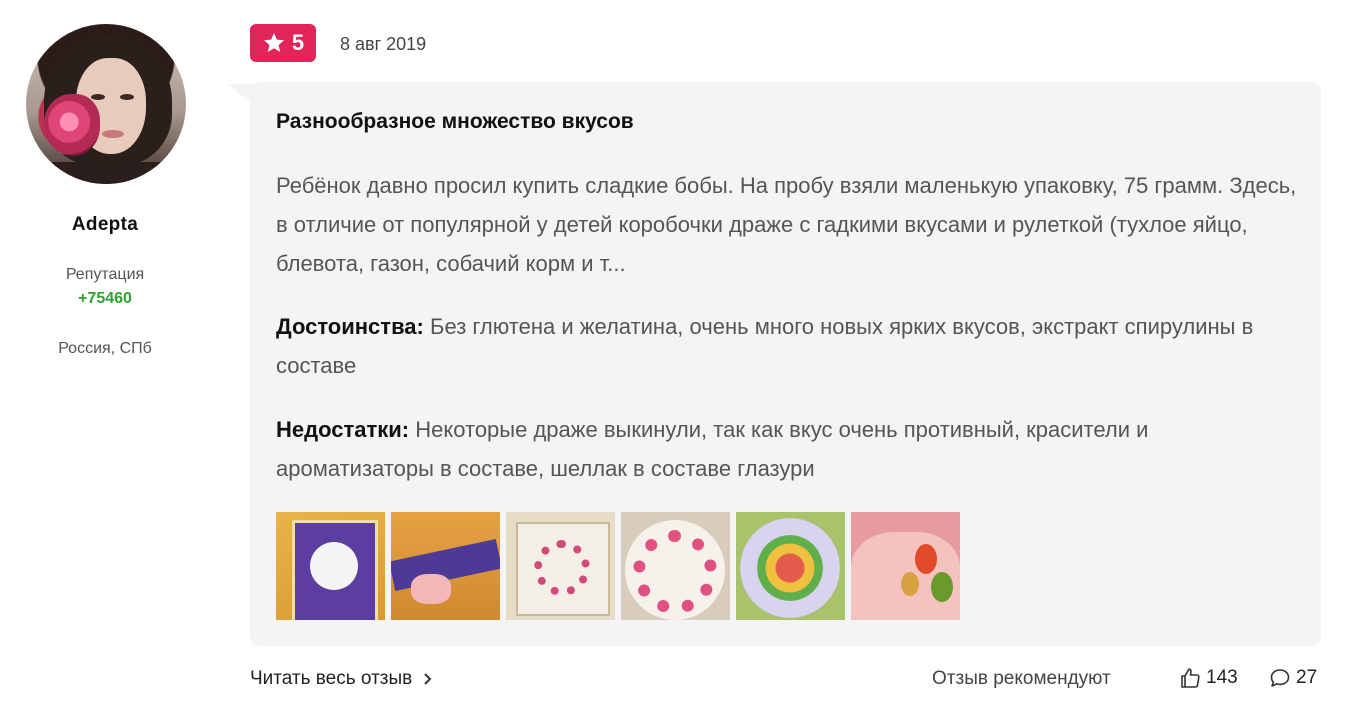 The height and width of the screenshot is (709, 1353). Describe the element at coordinates (1307, 677) in the screenshot. I see `comments-count: 27` at that location.